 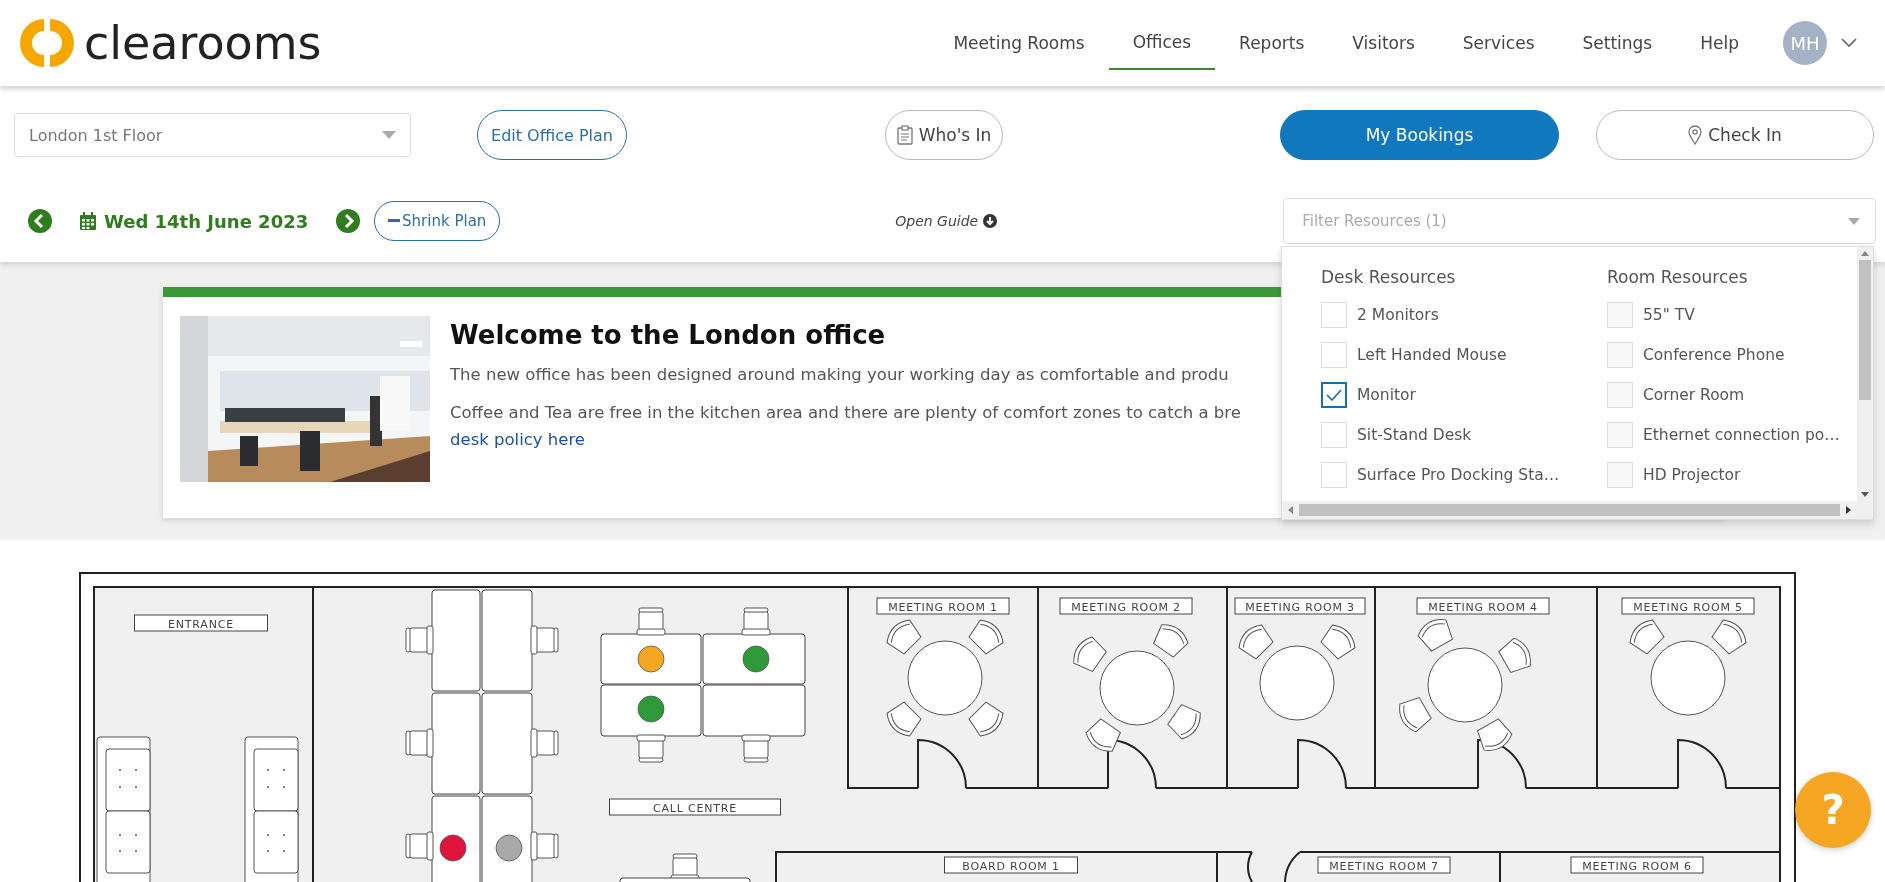 What do you see at coordinates (1695, 135) in the screenshot?
I see `location-pin-icon` at bounding box center [1695, 135].